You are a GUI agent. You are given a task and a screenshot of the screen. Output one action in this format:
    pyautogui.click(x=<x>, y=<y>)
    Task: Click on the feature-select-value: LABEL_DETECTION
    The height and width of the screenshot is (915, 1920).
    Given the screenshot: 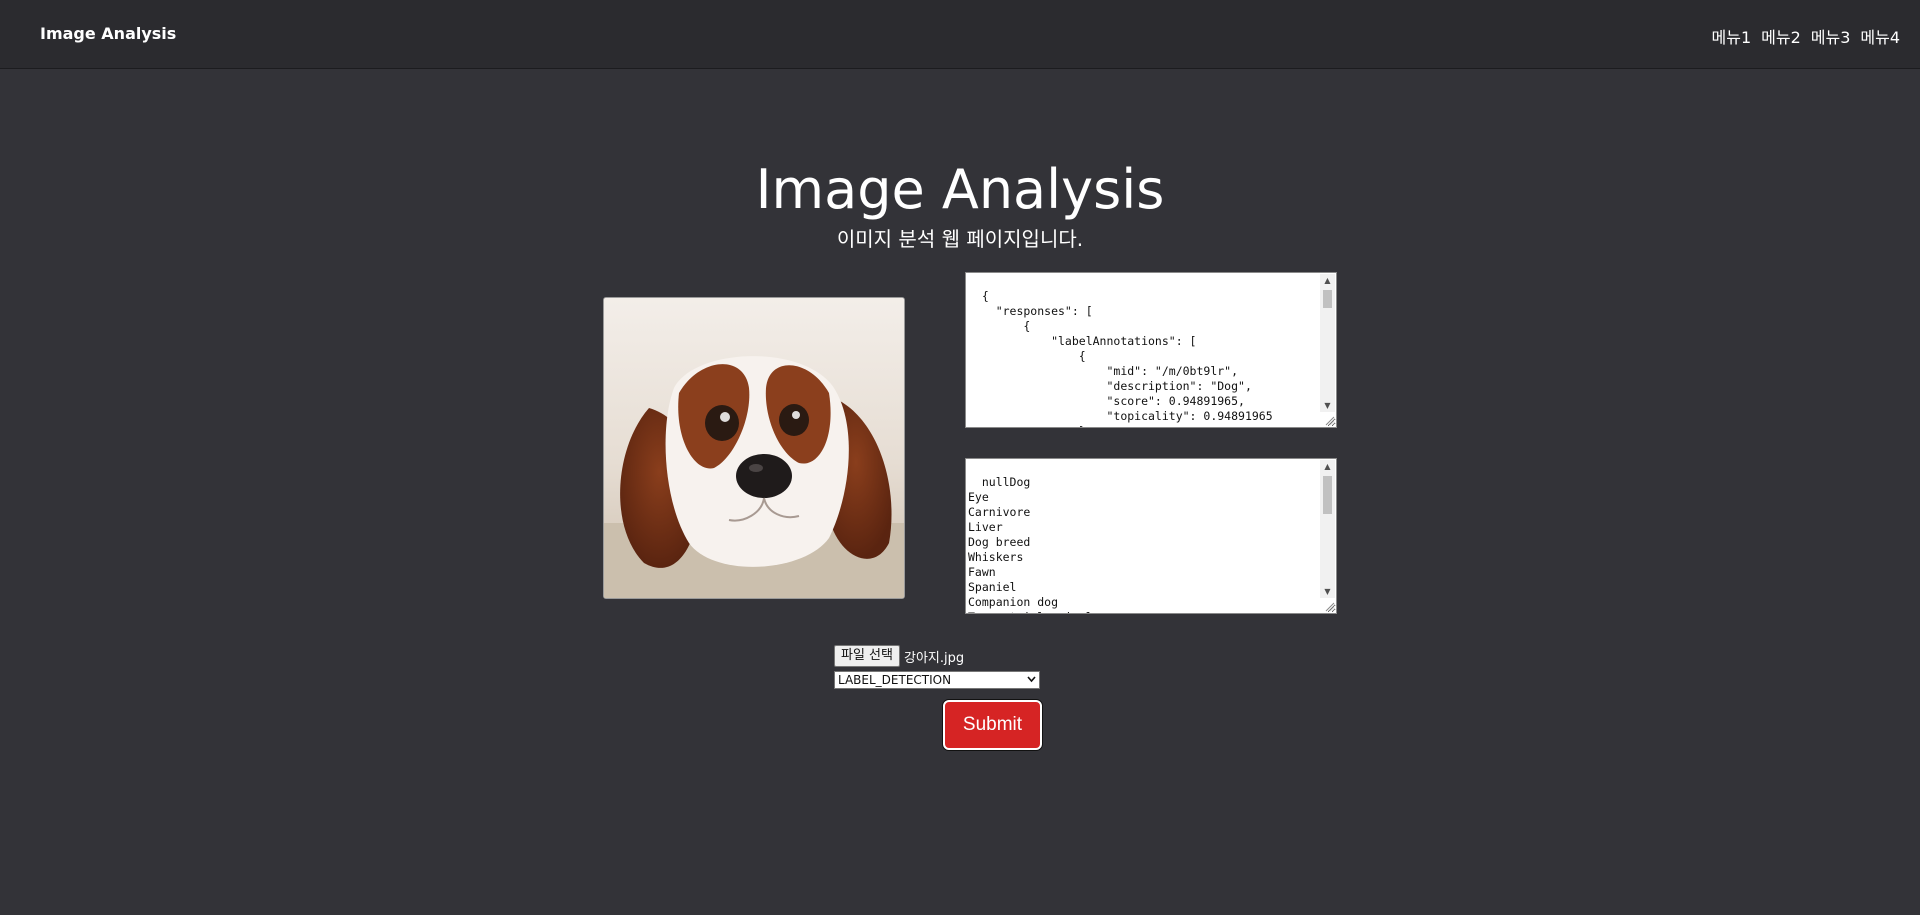 What is the action you would take?
    pyautogui.click(x=895, y=680)
    